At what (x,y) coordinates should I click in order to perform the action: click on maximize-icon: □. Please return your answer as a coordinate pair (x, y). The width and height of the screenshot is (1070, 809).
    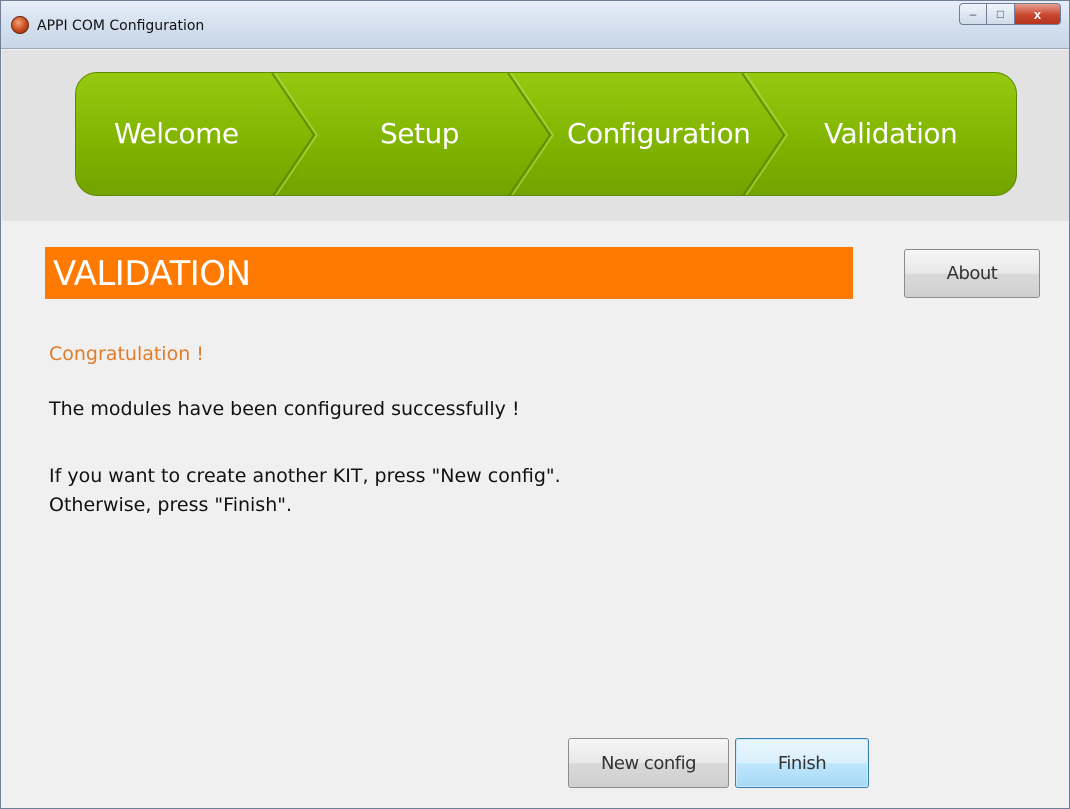
    Looking at the image, I should click on (1000, 14).